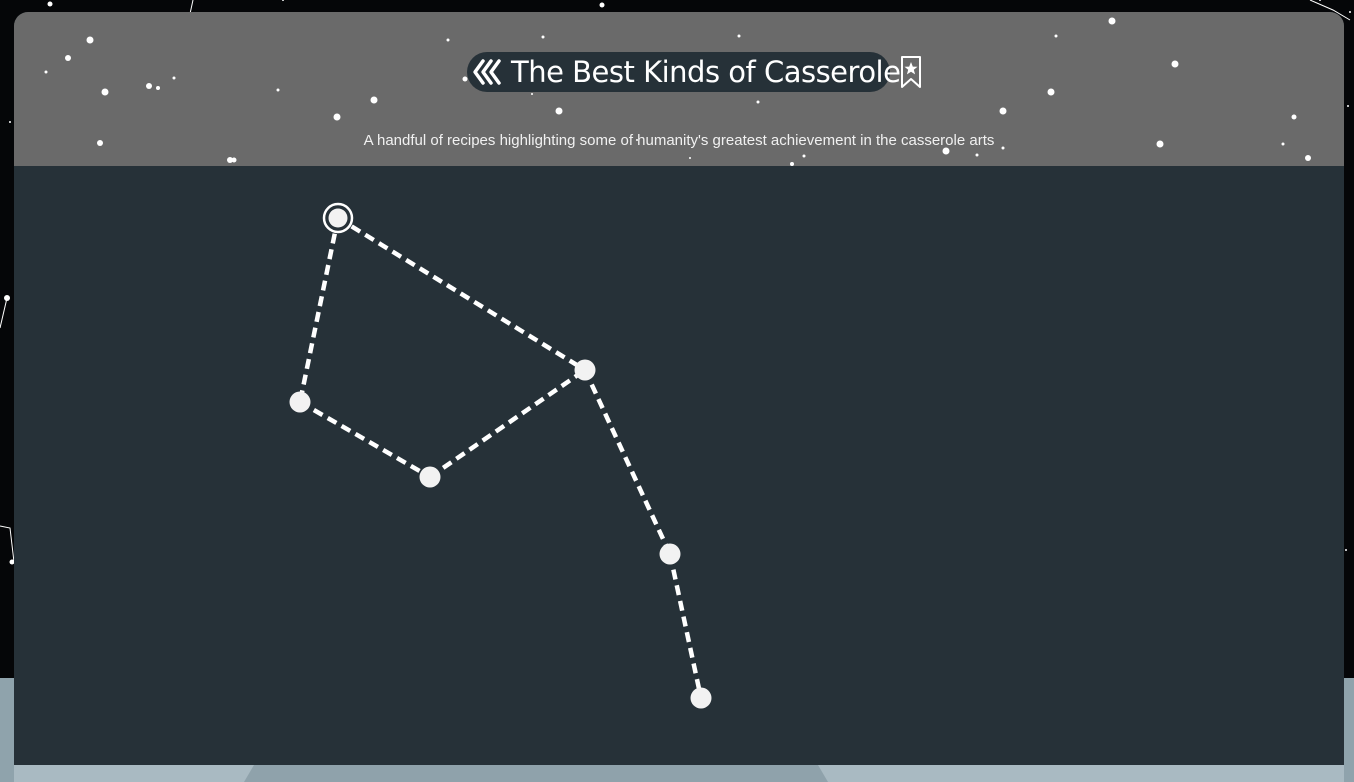 The width and height of the screenshot is (1354, 782). I want to click on bookmark-star-icon, so click(911, 72).